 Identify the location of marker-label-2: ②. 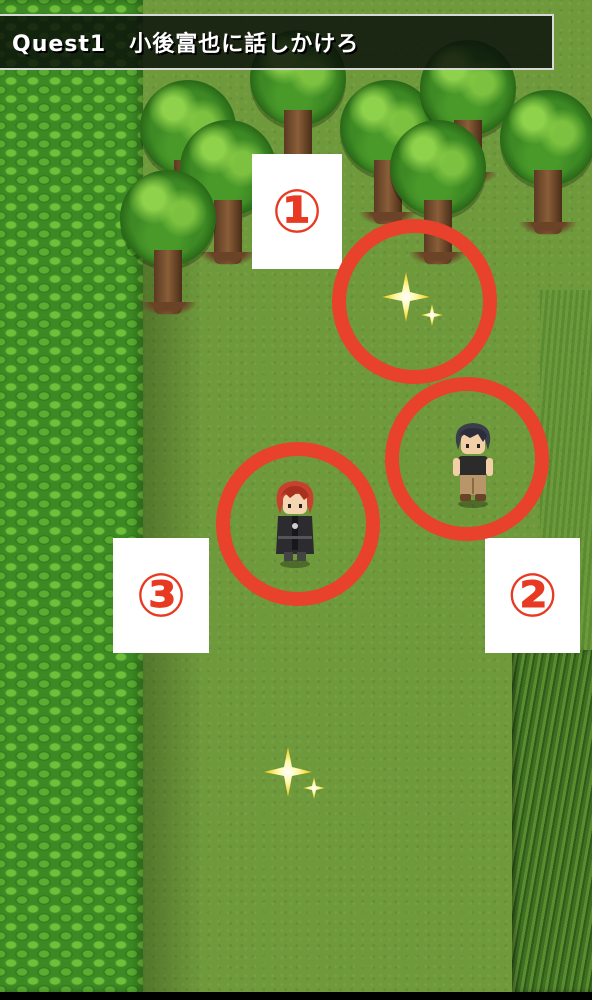
(532, 595).